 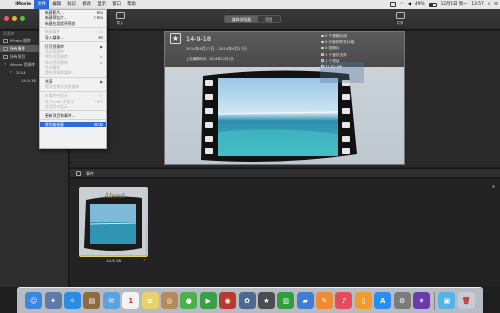 What do you see at coordinates (73, 124) in the screenshot?
I see `file-menu-item: 移到废纸篓 ⌘⌫` at bounding box center [73, 124].